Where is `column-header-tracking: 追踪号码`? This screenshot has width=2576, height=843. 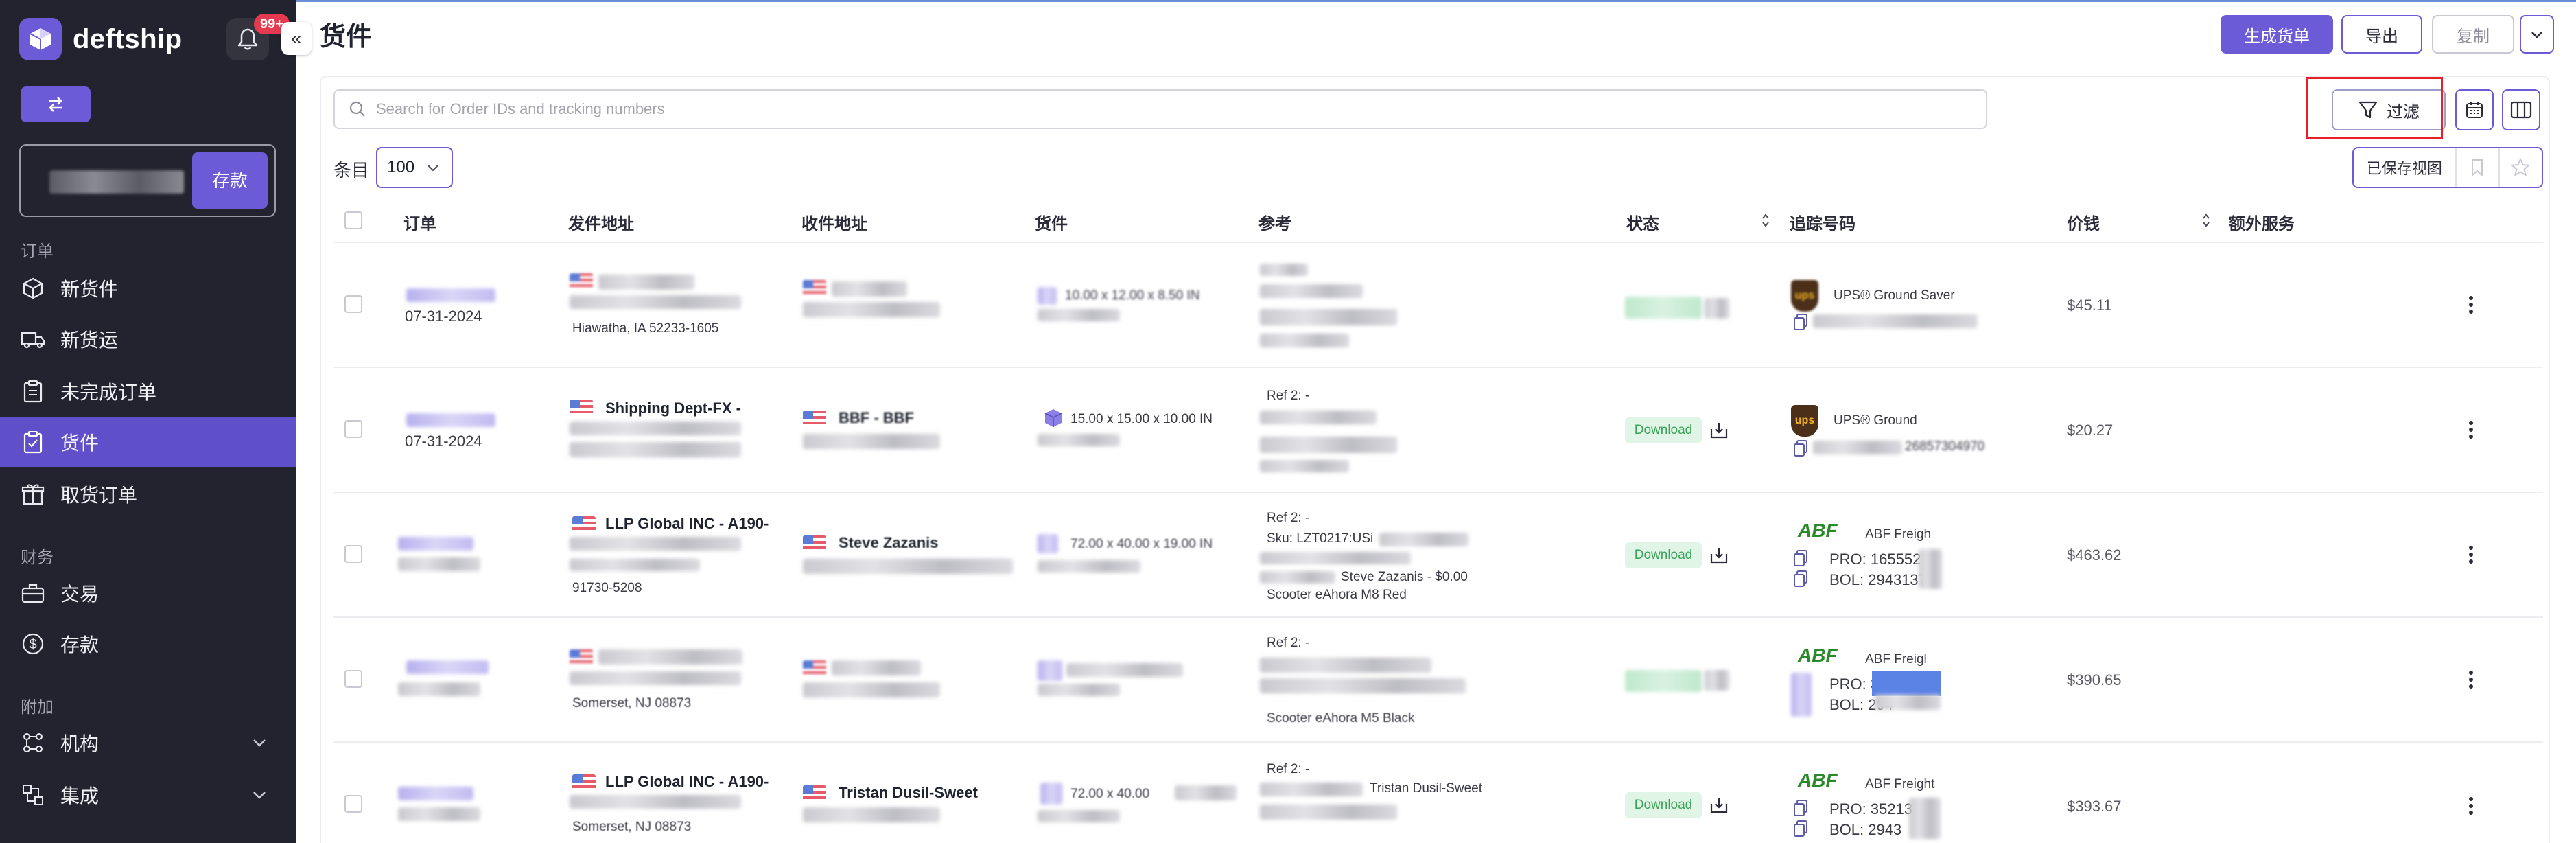
column-header-tracking: 追踪号码 is located at coordinates (1822, 222).